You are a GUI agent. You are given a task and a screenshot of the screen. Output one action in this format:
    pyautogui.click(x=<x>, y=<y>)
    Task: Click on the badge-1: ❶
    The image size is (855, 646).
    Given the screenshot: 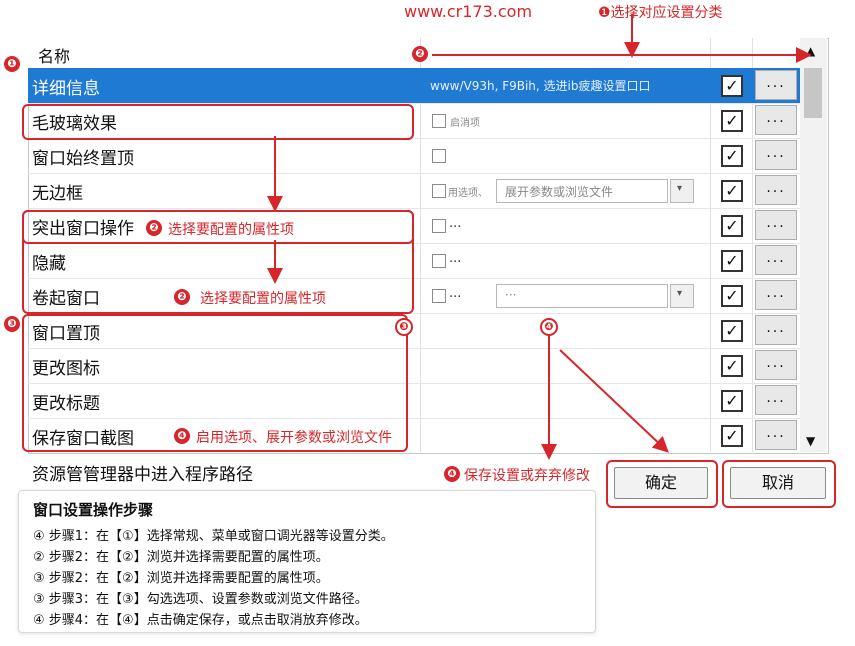 What is the action you would take?
    pyautogui.click(x=12, y=64)
    